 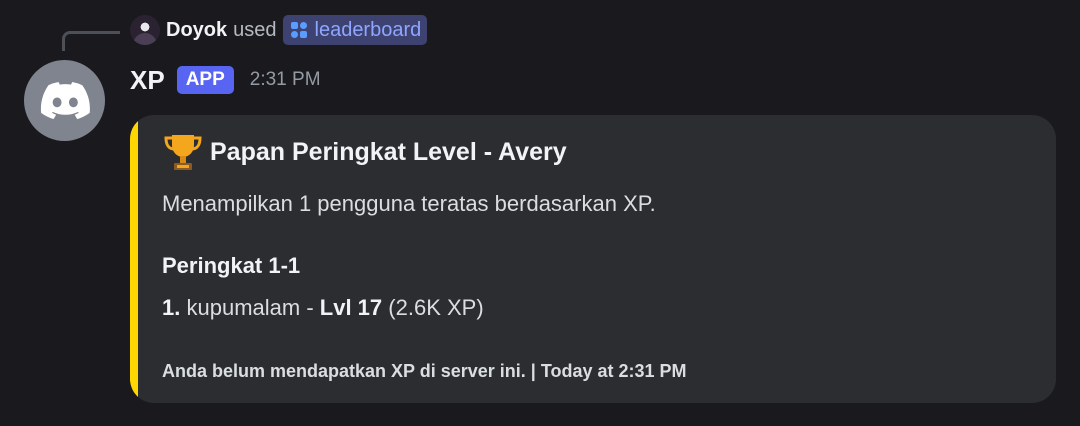 I want to click on message-header: XP APP 2:31 PM, so click(x=225, y=80).